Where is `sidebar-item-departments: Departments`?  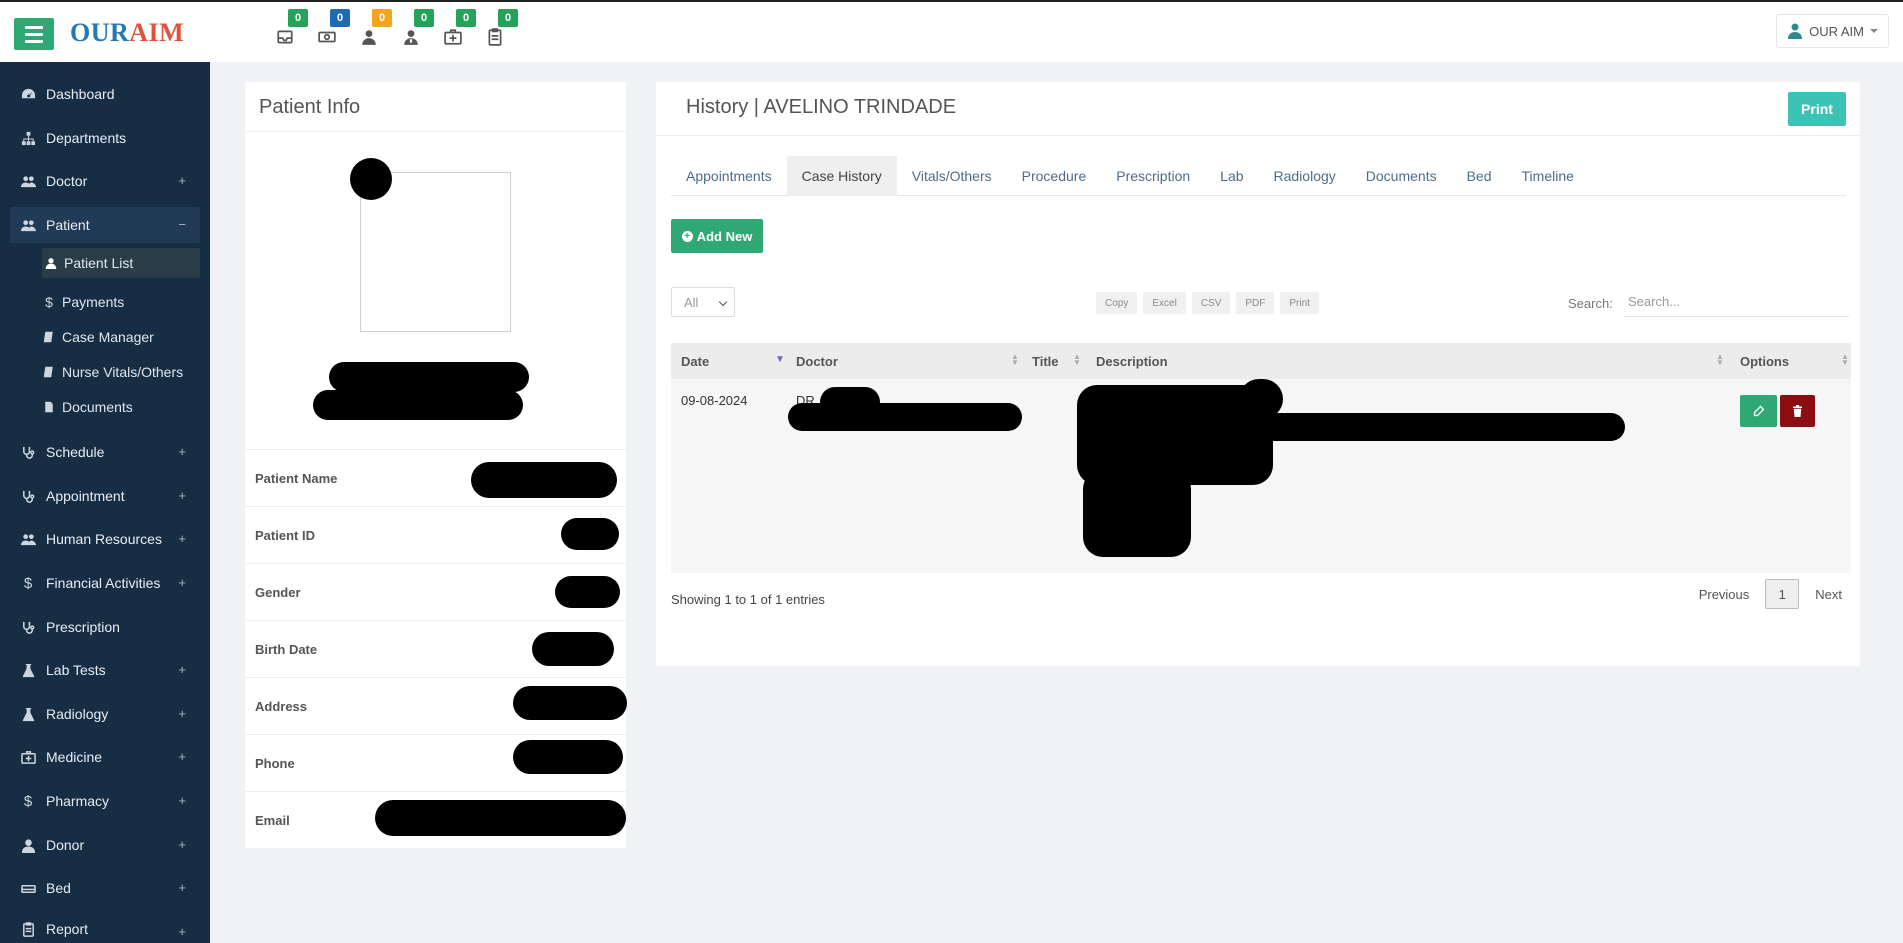
sidebar-item-departments: Departments is located at coordinates (105, 138).